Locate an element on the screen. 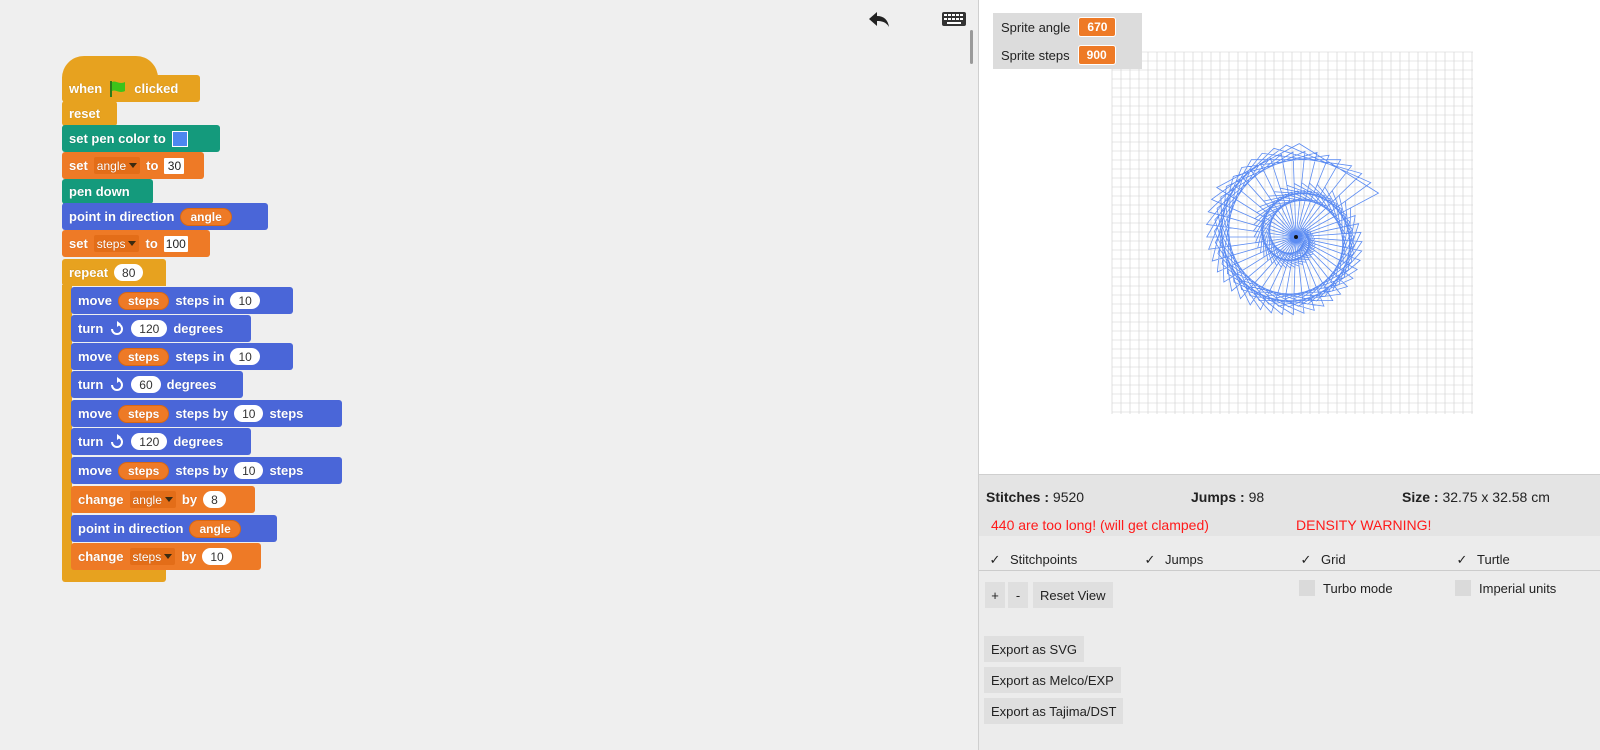 The width and height of the screenshot is (1600, 750). size-value: 32.75 x 32.58 cm is located at coordinates (1496, 497).